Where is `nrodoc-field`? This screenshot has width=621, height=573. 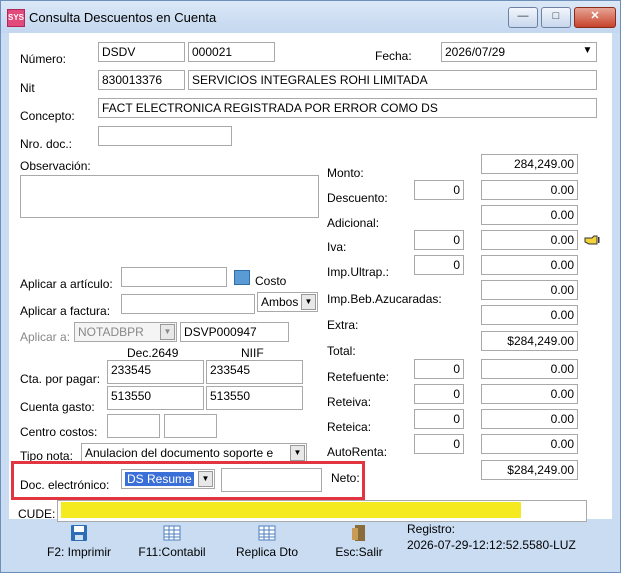
nrodoc-field is located at coordinates (165, 136).